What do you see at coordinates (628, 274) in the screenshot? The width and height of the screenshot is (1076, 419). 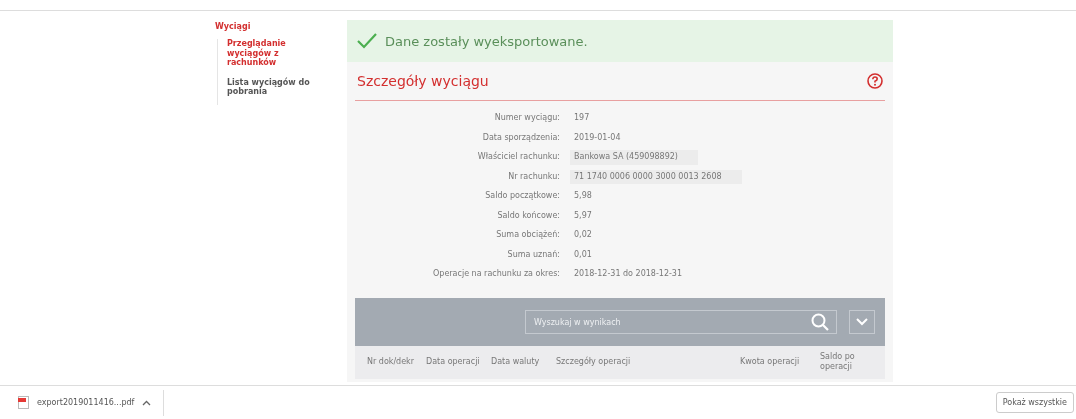 I see `detail-value: 2018-12-31 do 2018-12-31` at bounding box center [628, 274].